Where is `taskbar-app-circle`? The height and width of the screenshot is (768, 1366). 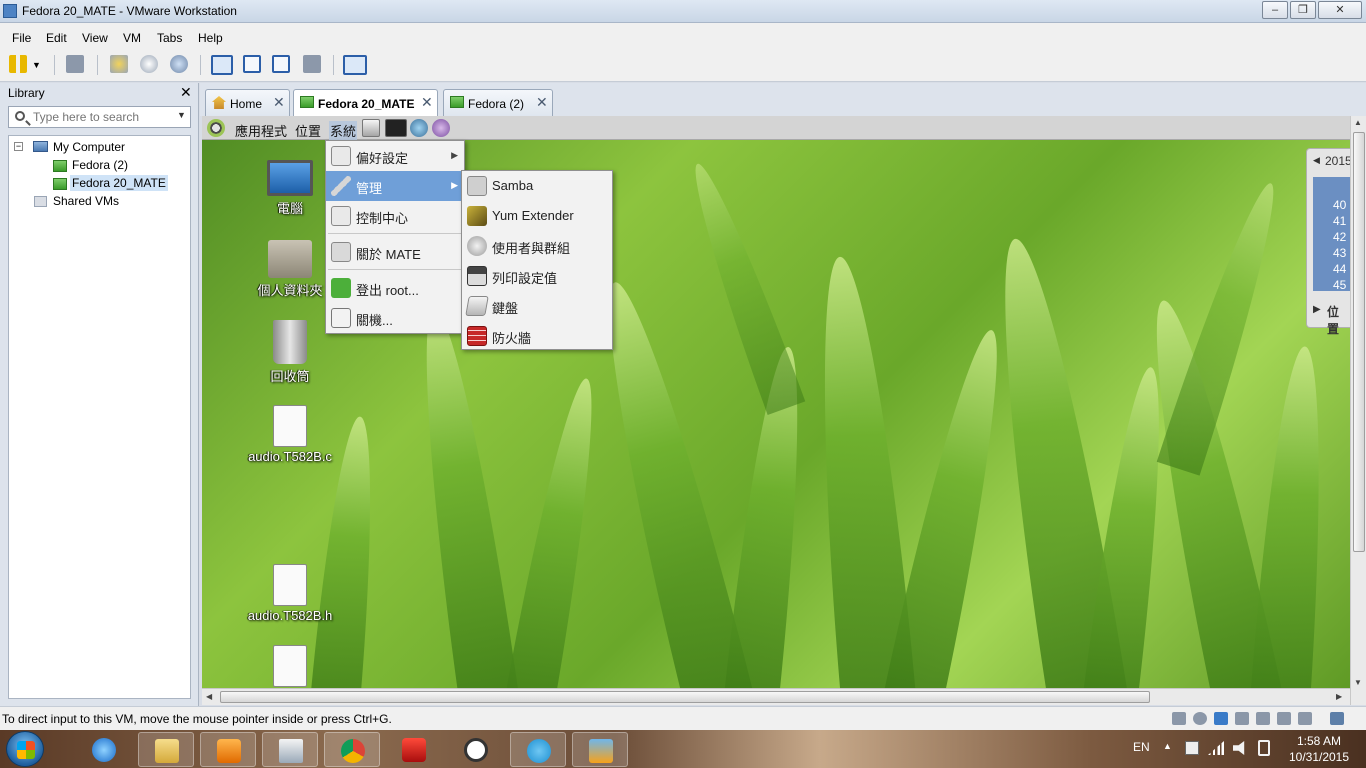 taskbar-app-circle is located at coordinates (476, 749).